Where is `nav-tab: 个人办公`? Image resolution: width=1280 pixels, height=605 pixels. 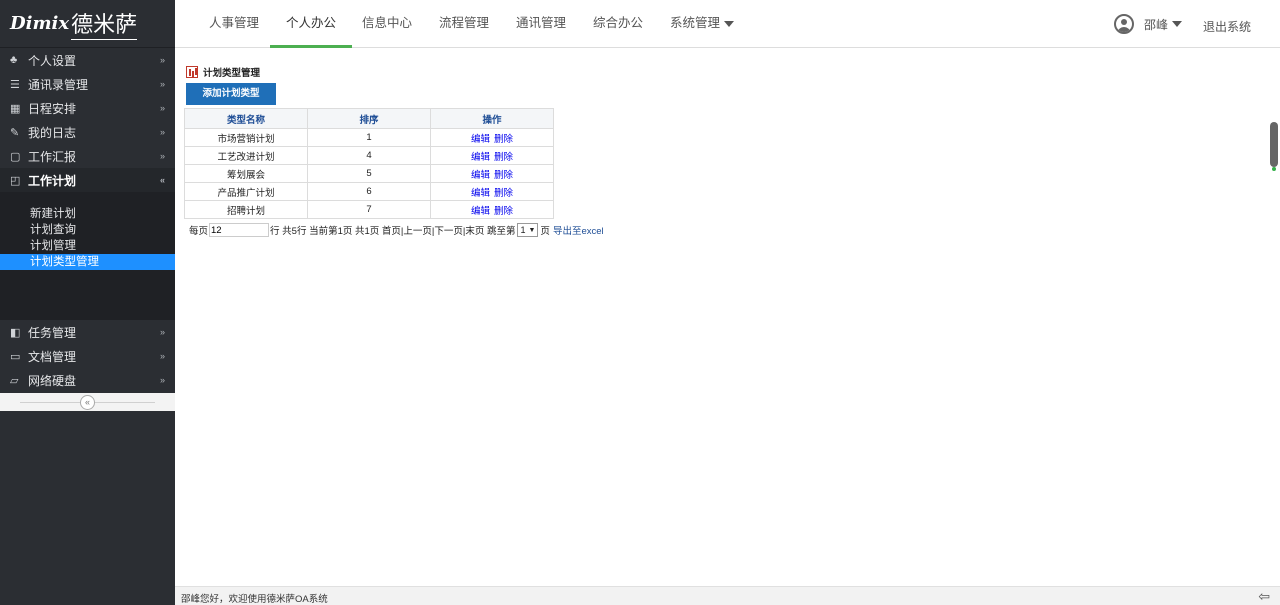 nav-tab: 个人办公 is located at coordinates (311, 24).